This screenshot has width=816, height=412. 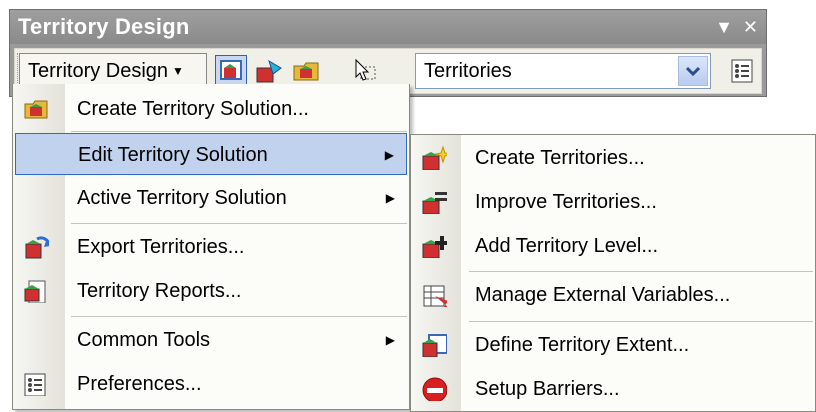 I want to click on preferences-list-icon, so click(x=35, y=384).